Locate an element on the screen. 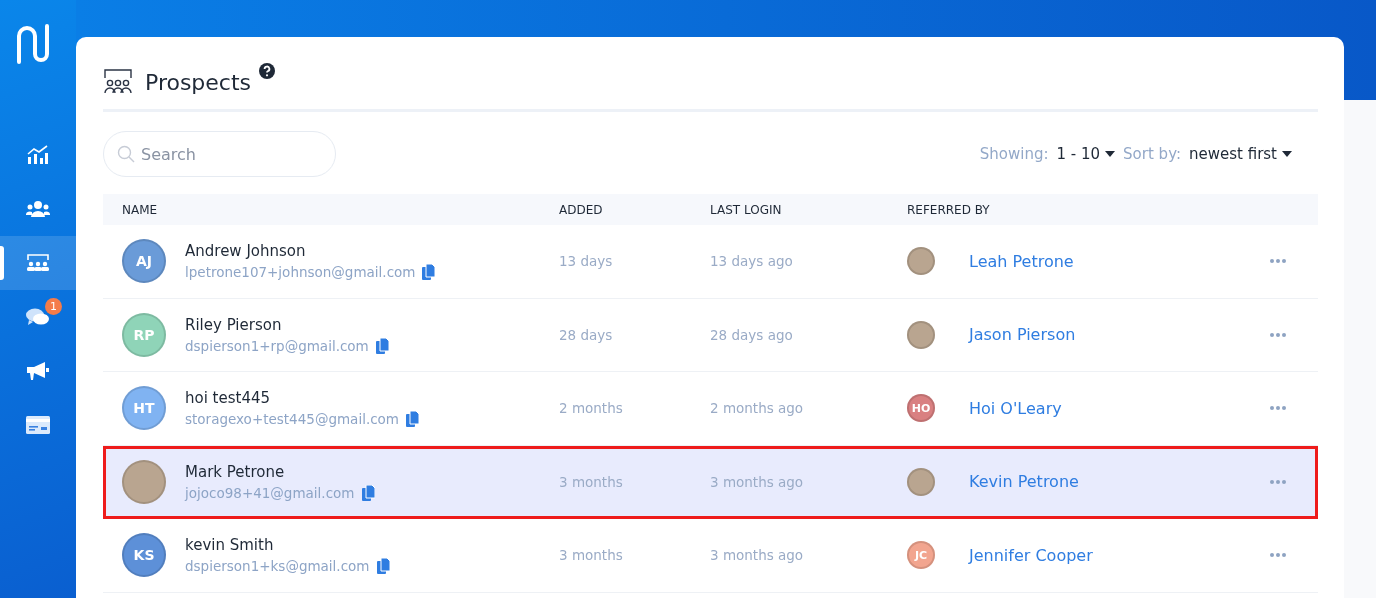 This screenshot has height=598, width=1376. chat-icon is located at coordinates (38, 317).